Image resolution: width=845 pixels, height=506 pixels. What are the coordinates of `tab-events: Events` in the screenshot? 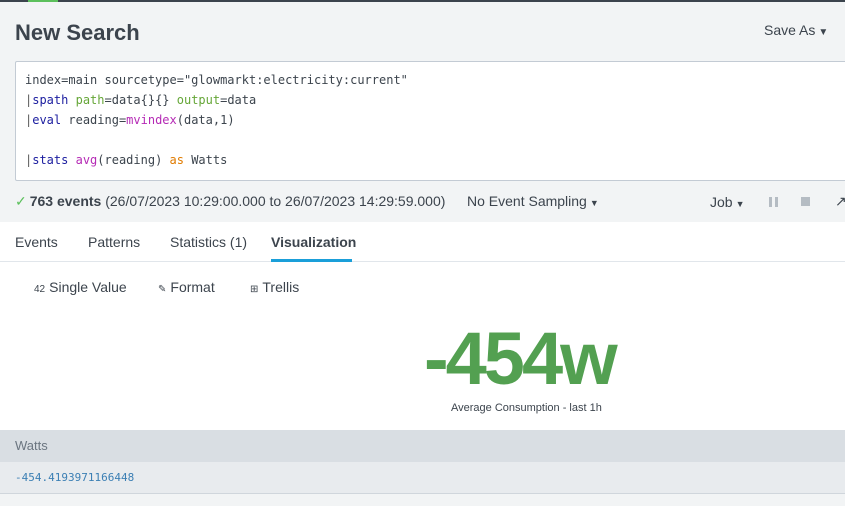 It's located at (36, 242).